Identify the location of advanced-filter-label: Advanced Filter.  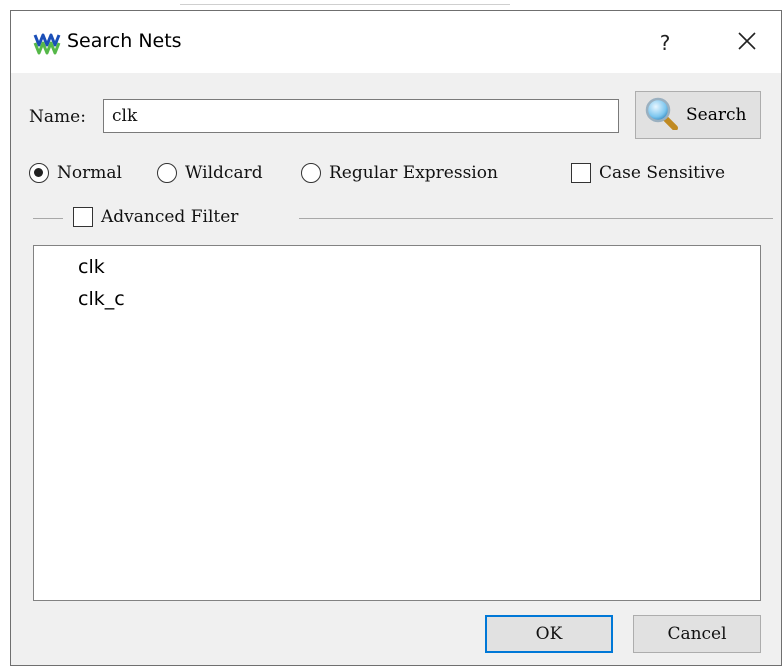
(170, 217).